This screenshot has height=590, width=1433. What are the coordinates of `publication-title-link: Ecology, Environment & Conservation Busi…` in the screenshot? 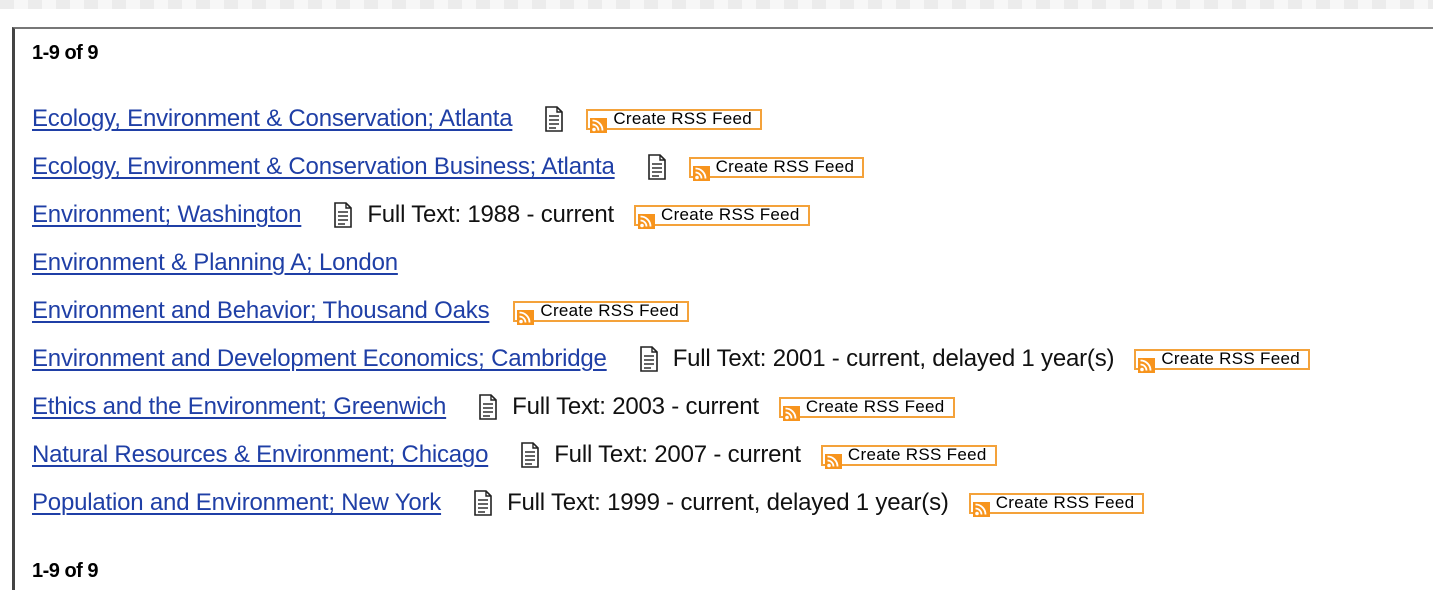 It's located at (323, 167).